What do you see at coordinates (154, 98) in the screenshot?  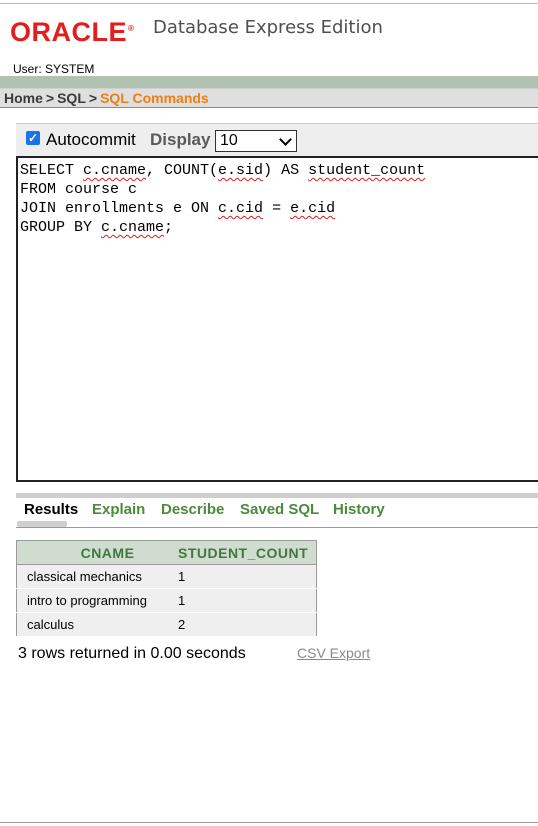 I see `breadcrumb-current: SQL Commands` at bounding box center [154, 98].